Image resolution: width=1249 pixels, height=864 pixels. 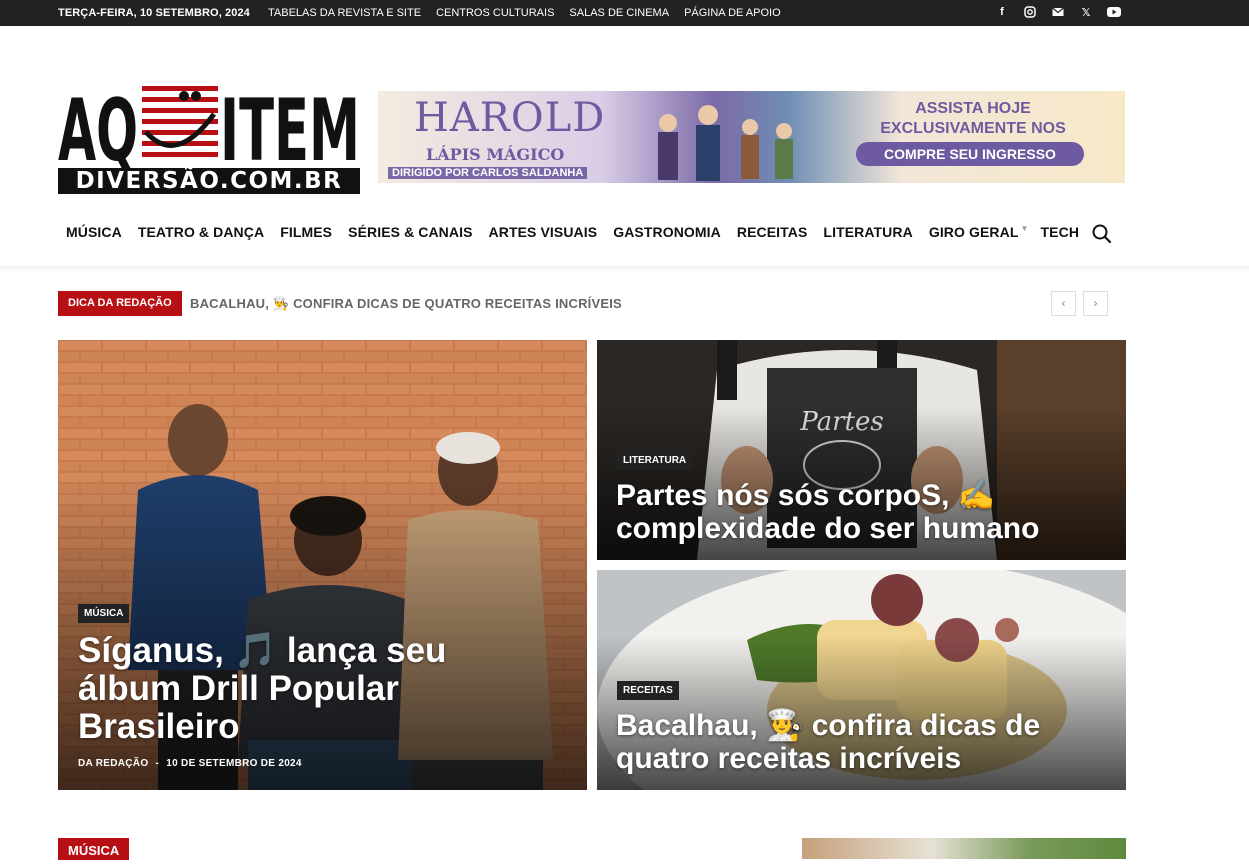 I want to click on top-link-salas-de-cinema: SALAS DE CINEMA, so click(x=619, y=13).